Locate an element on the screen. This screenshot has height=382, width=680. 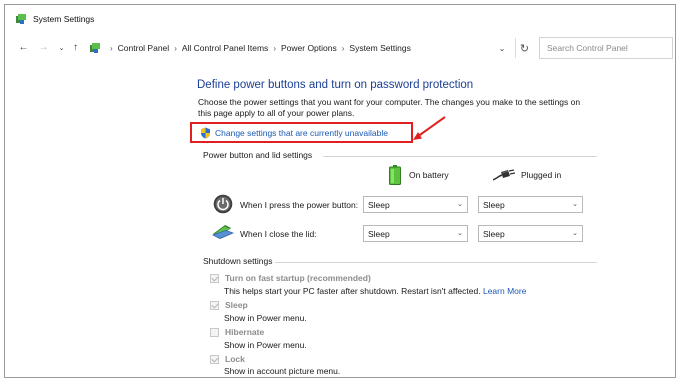
address-dropdown-icon: ⌄ is located at coordinates (502, 48).